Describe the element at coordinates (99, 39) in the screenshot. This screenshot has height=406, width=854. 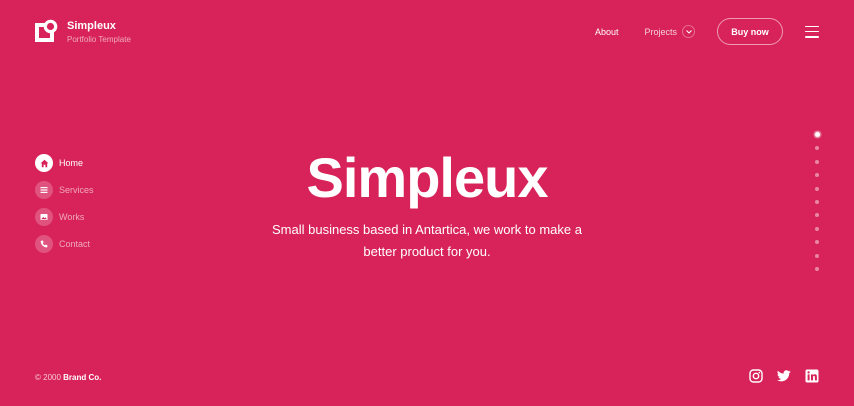
I see `brand-tagline: Portfolio Template` at that location.